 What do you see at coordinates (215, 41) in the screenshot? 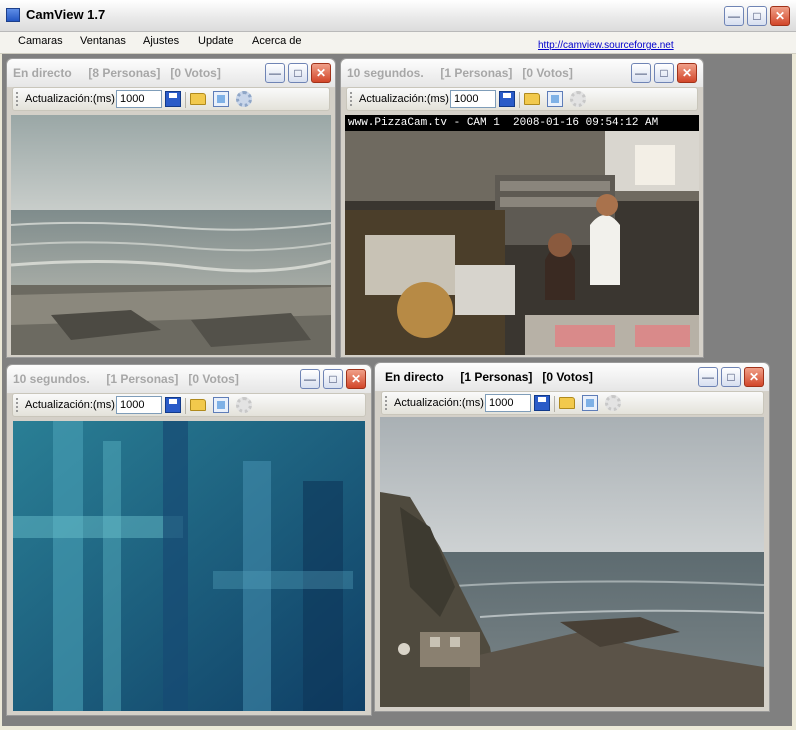
I see `menu-update: Update` at bounding box center [215, 41].